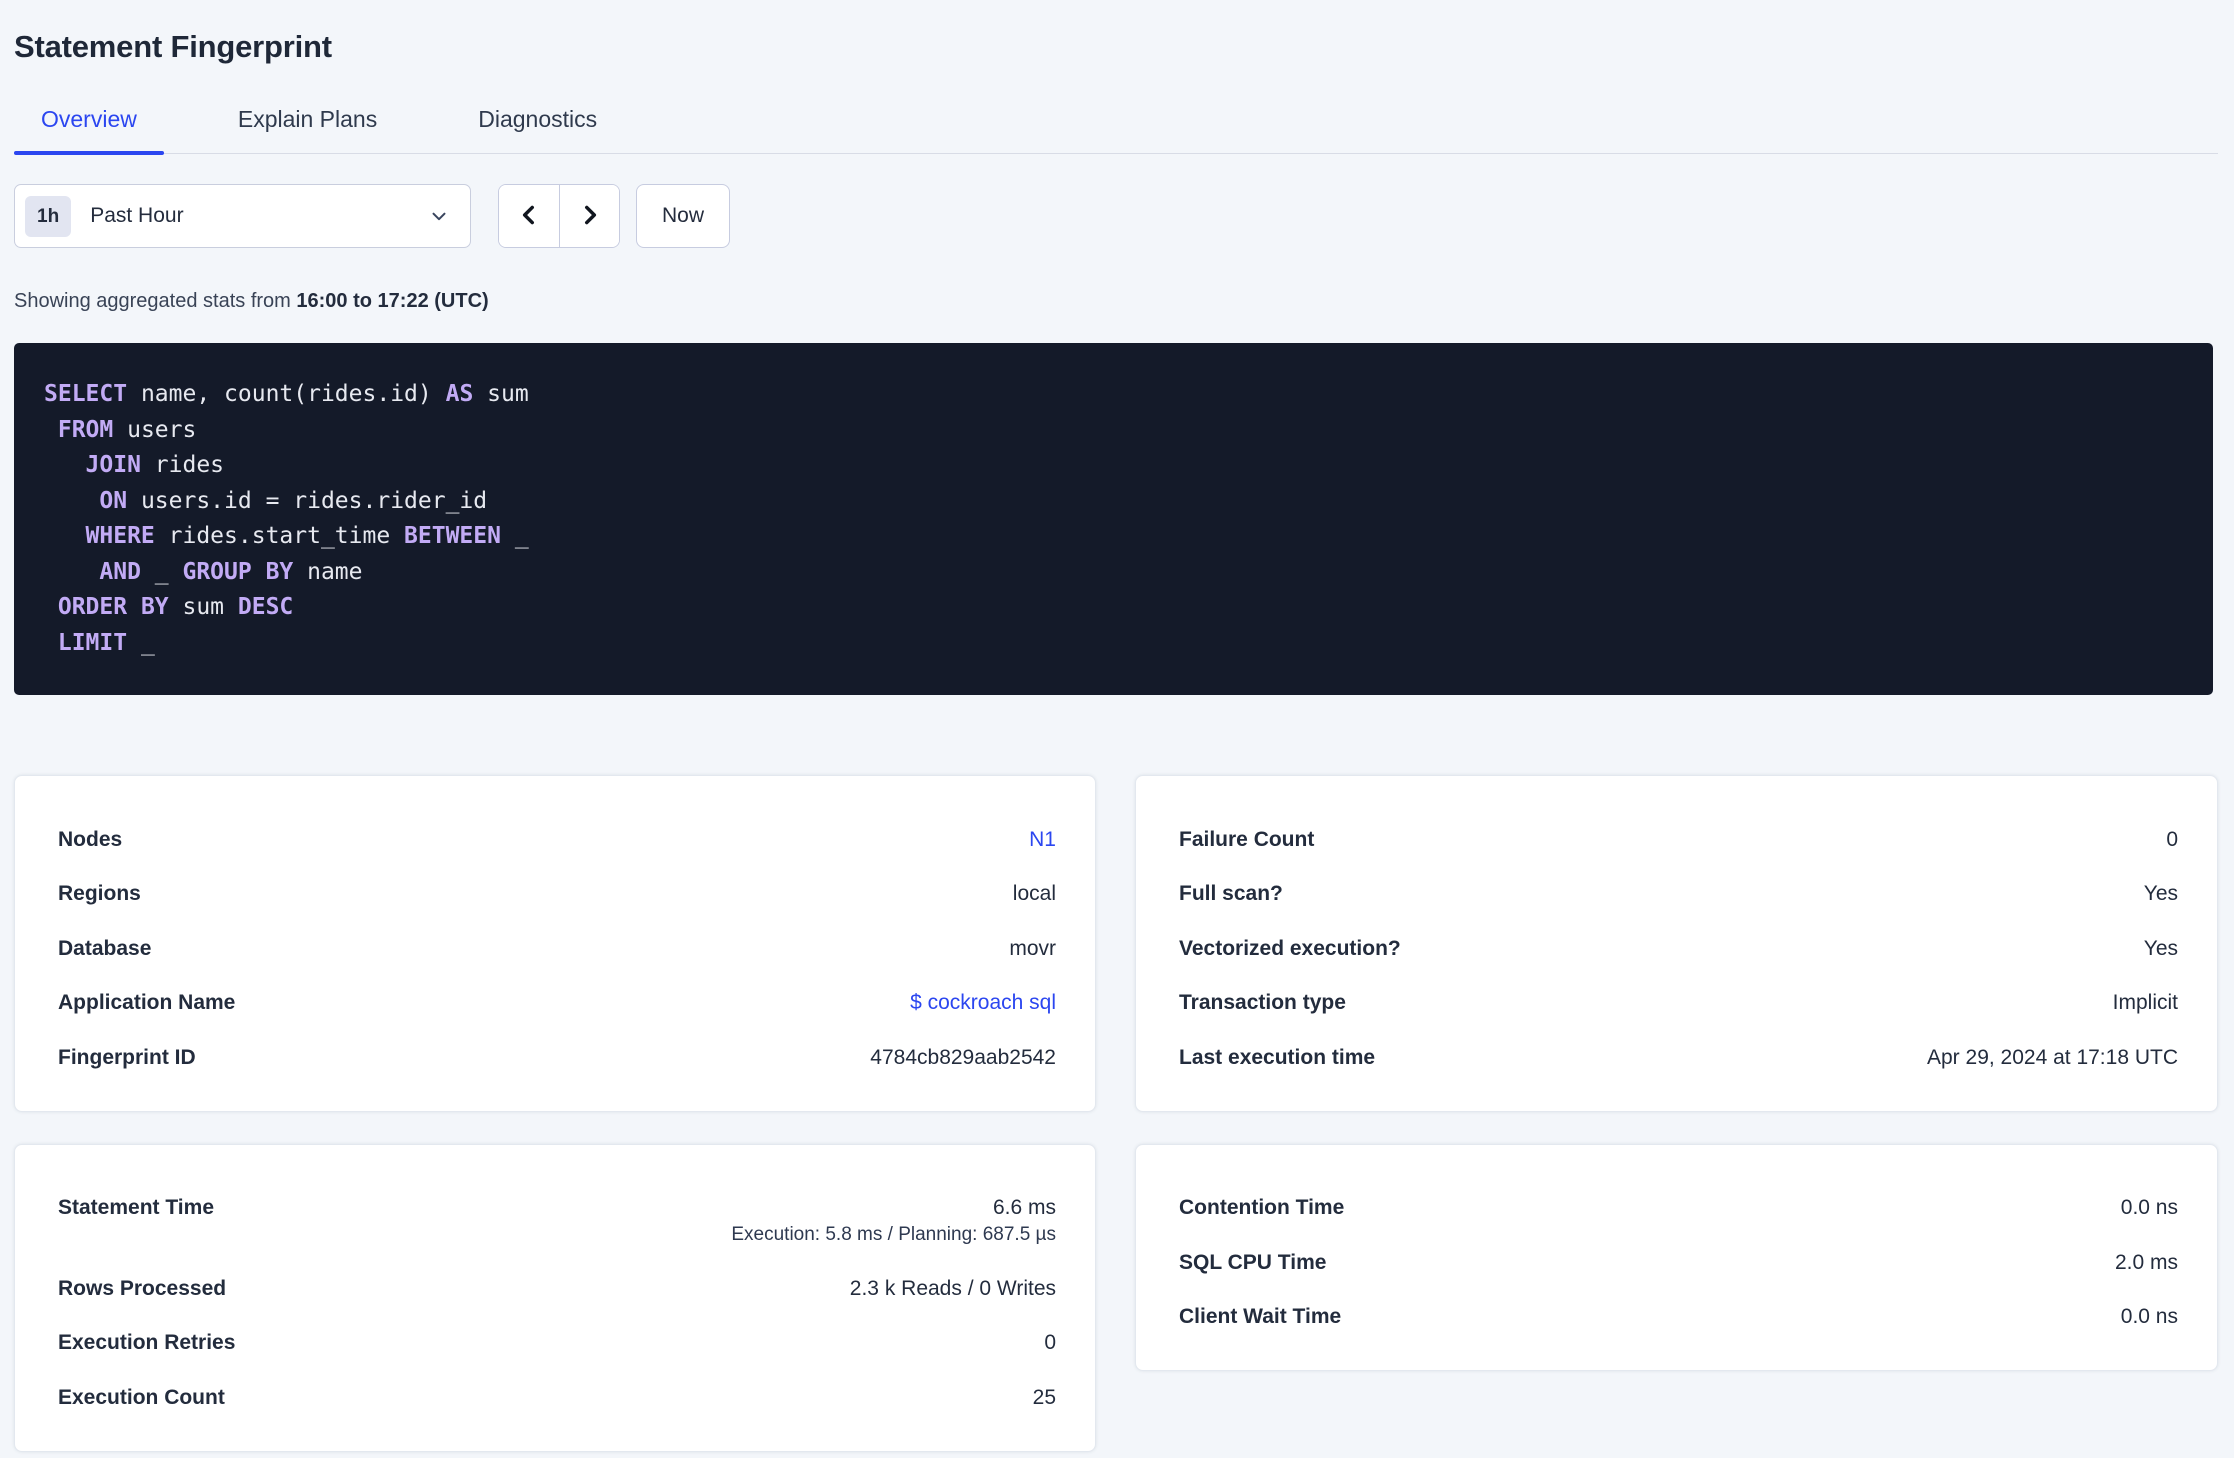 This screenshot has height=1458, width=2234. What do you see at coordinates (1253, 1262) in the screenshot?
I see `row-label: SQL CPU Time` at bounding box center [1253, 1262].